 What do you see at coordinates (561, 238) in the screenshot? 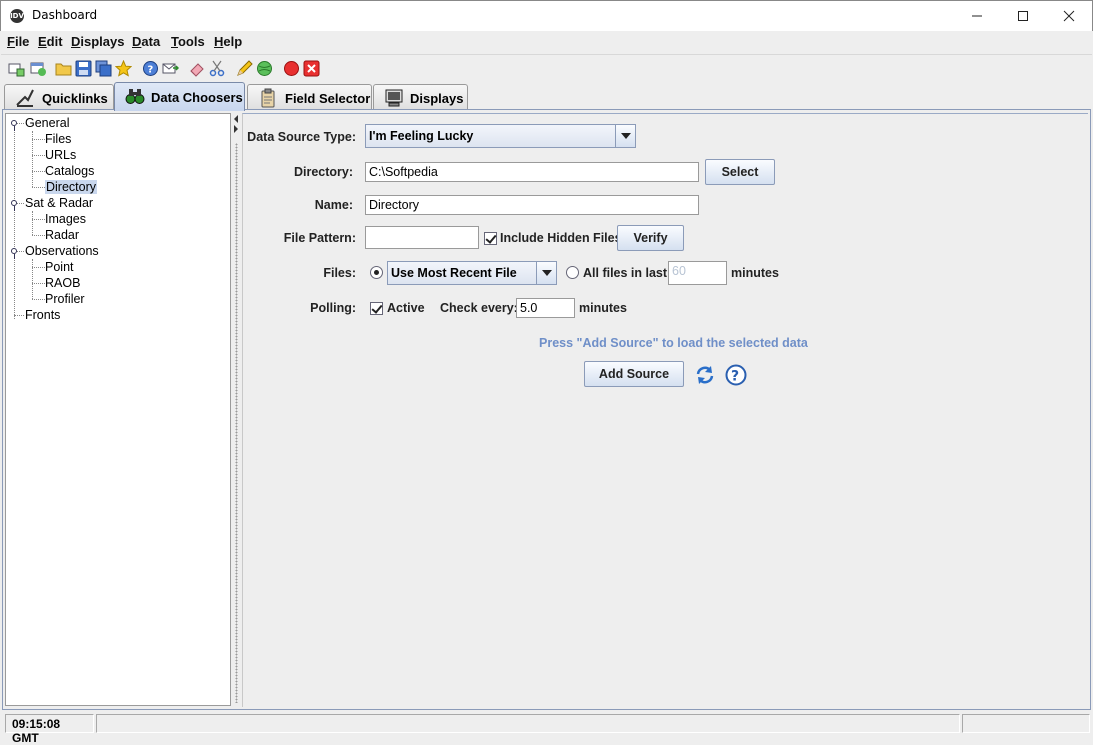
I see `include-hidden-label: Include Hidden Files` at bounding box center [561, 238].